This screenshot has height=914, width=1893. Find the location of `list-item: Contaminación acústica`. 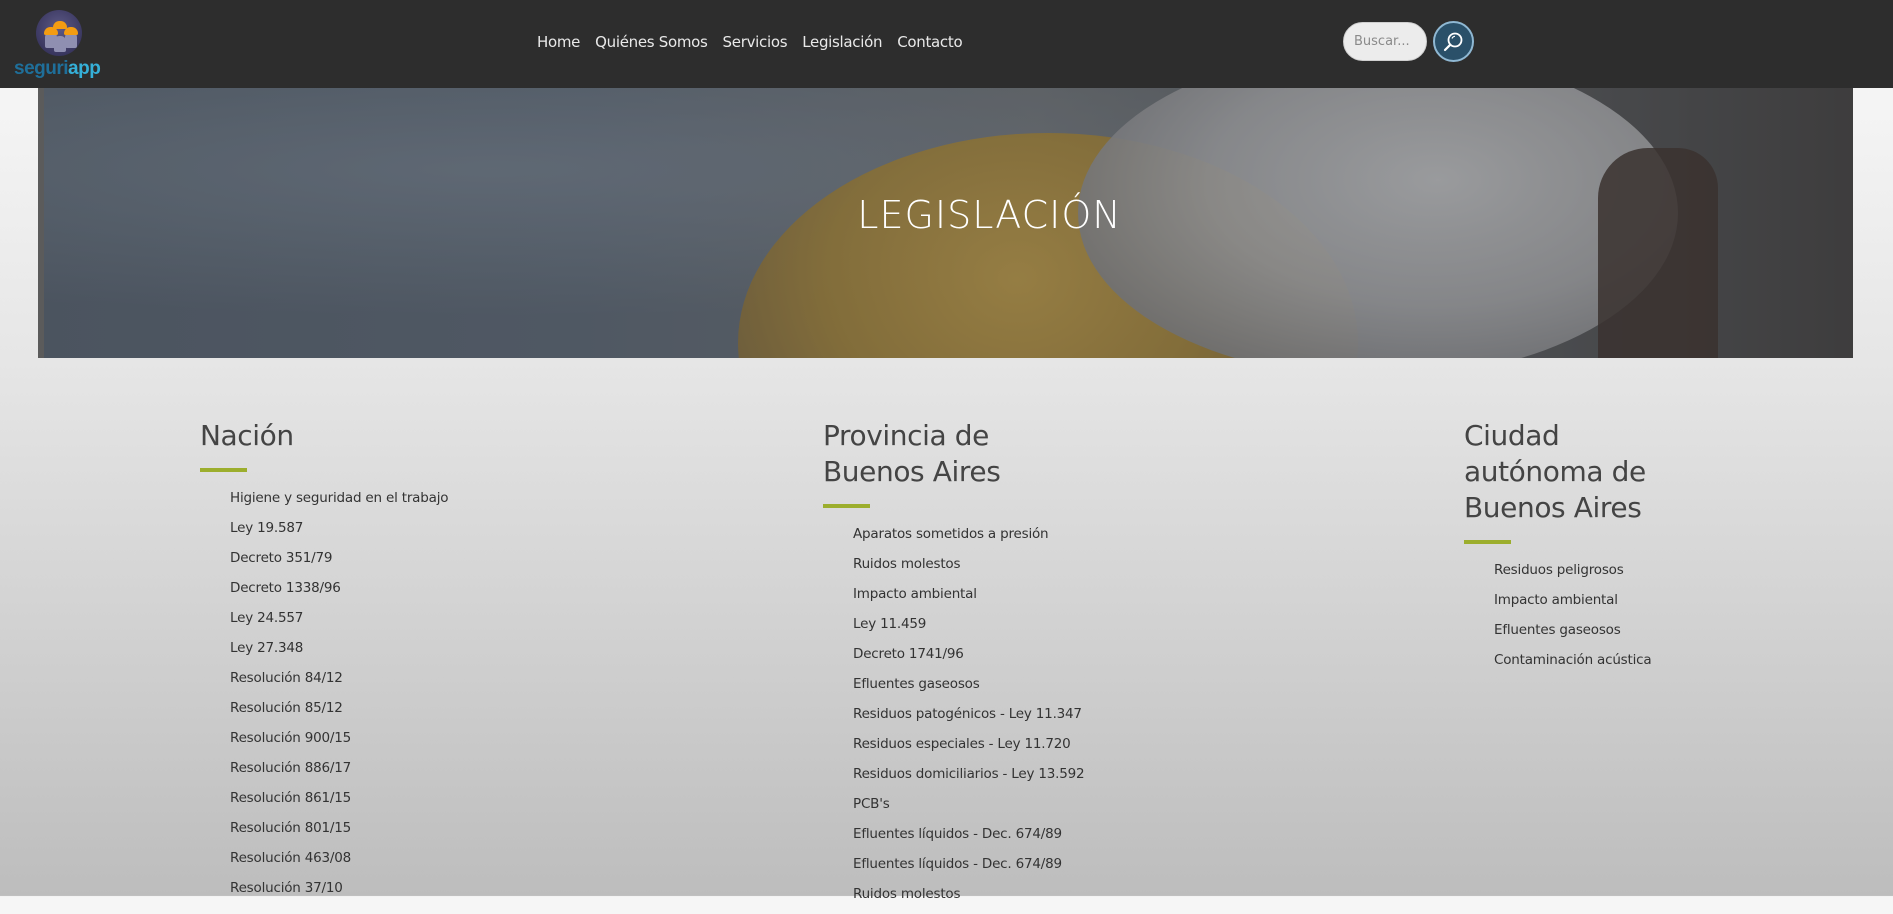

list-item: Contaminación acústica is located at coordinates (1573, 660).